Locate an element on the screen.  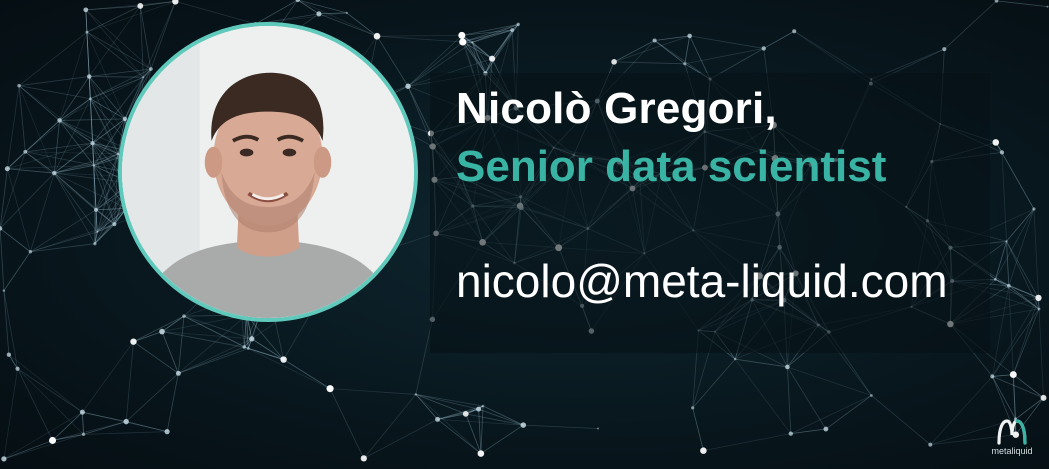
email-address: nicolo@meta-liquid.com is located at coordinates (702, 281).